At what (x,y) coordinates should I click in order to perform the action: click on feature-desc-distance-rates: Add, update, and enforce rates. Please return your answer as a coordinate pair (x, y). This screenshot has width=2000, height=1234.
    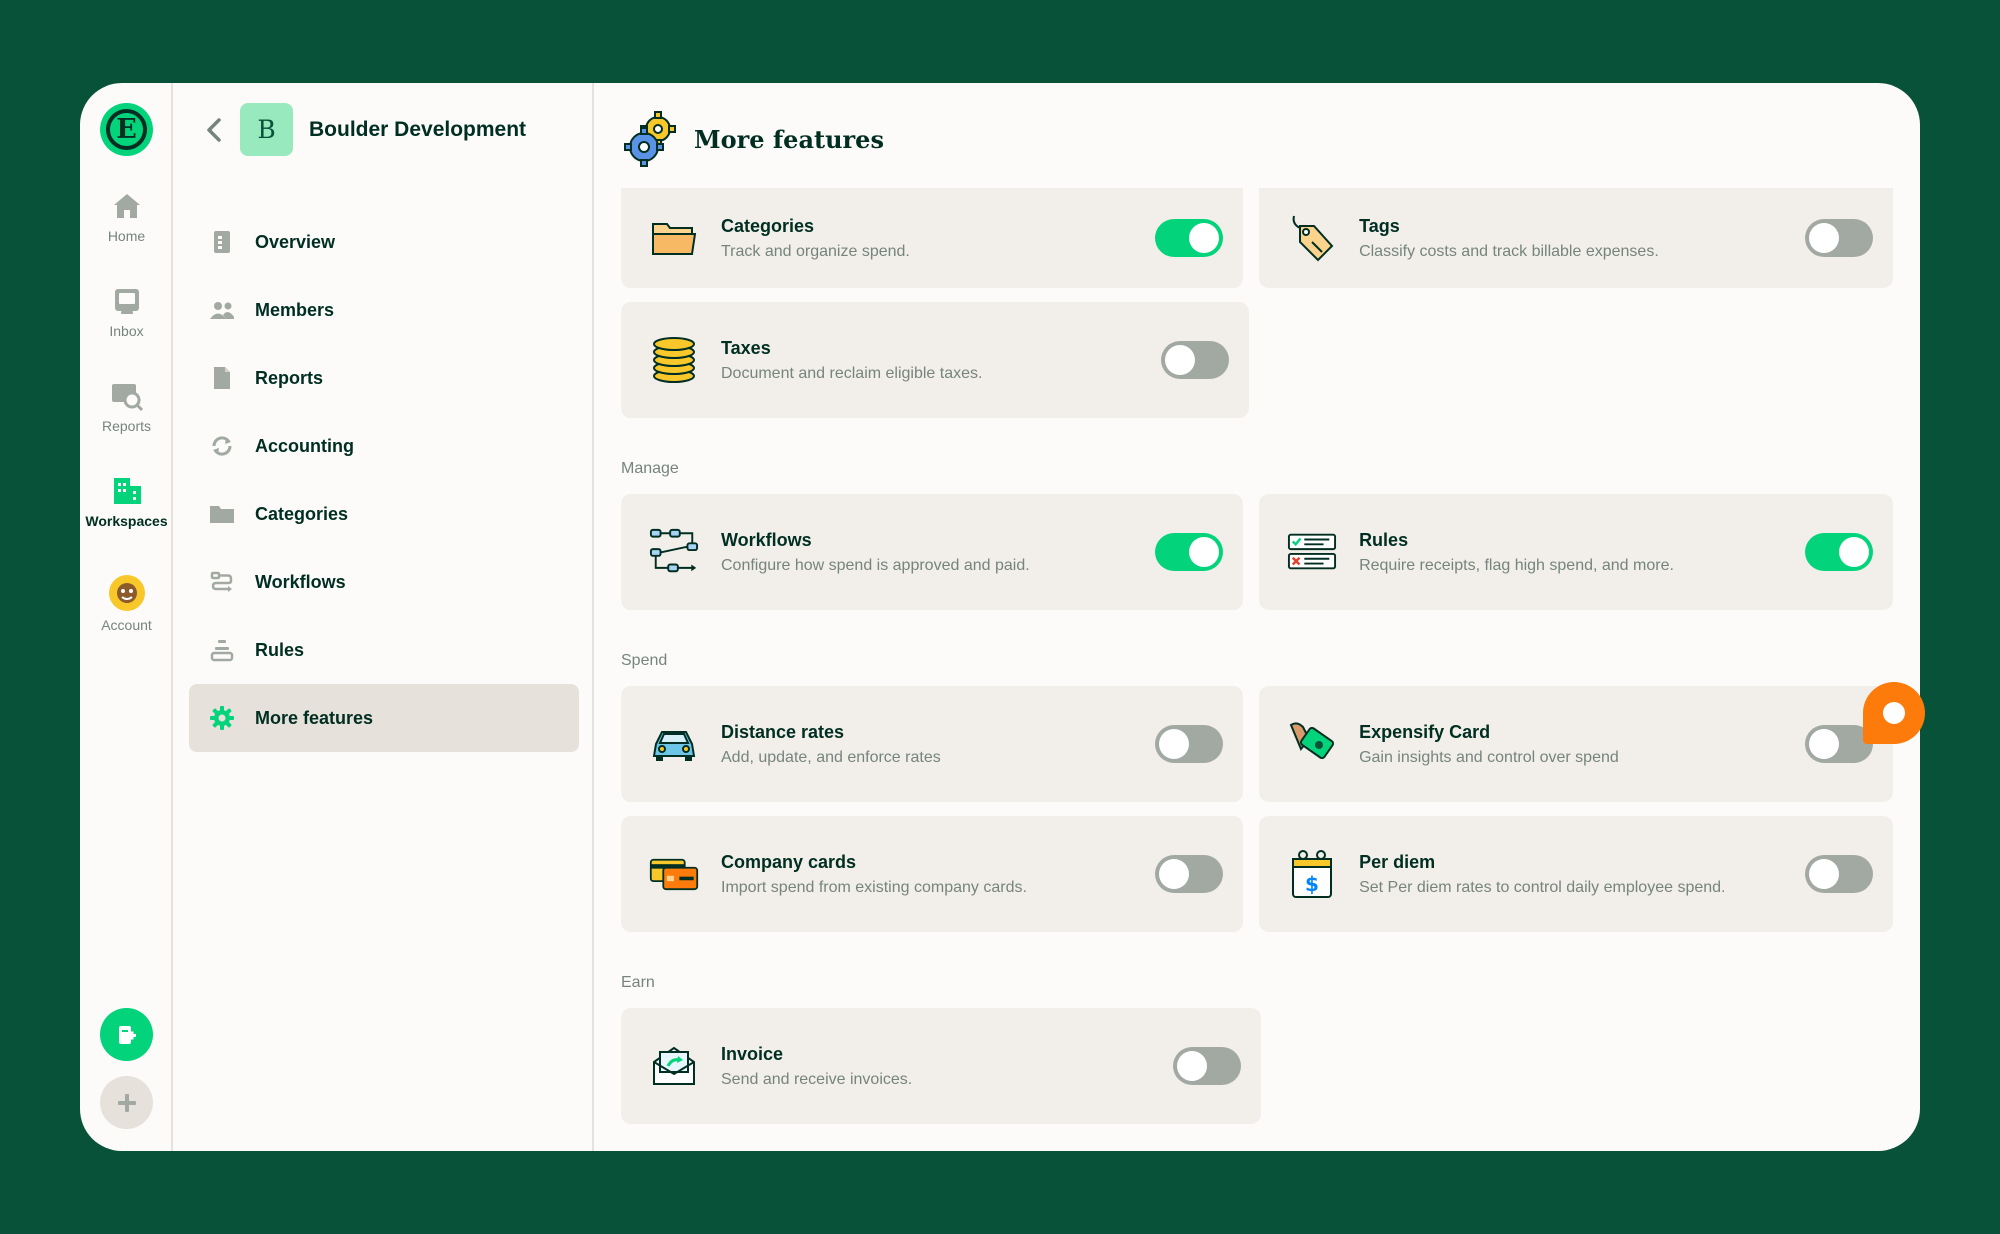
    Looking at the image, I should click on (831, 757).